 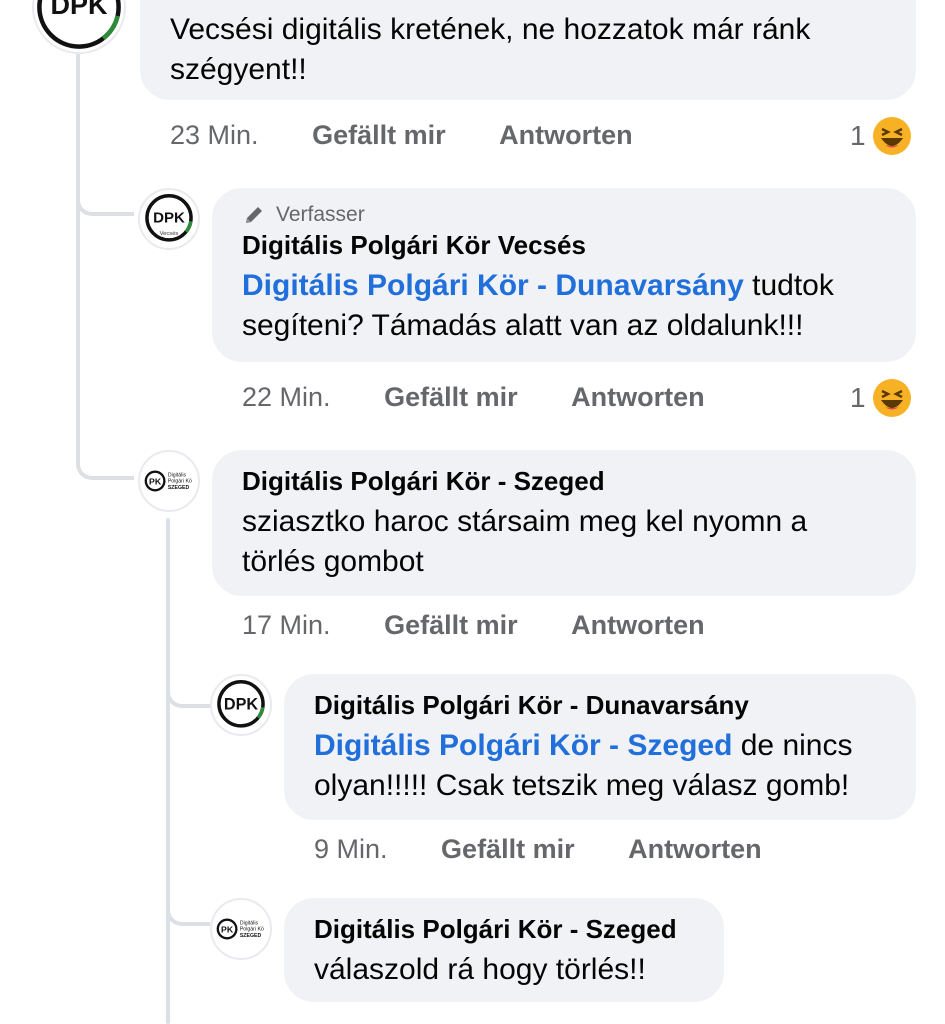 What do you see at coordinates (480, 969) in the screenshot?
I see `comment-text: válaszold rá hogy törlés!!` at bounding box center [480, 969].